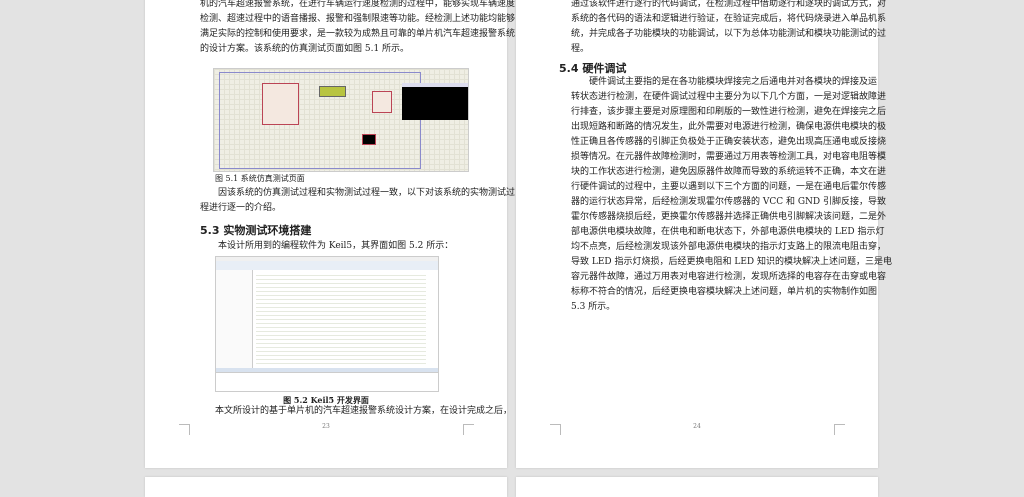  What do you see at coordinates (593, 307) in the screenshot?
I see `text-line: 5.3 所示。` at bounding box center [593, 307].